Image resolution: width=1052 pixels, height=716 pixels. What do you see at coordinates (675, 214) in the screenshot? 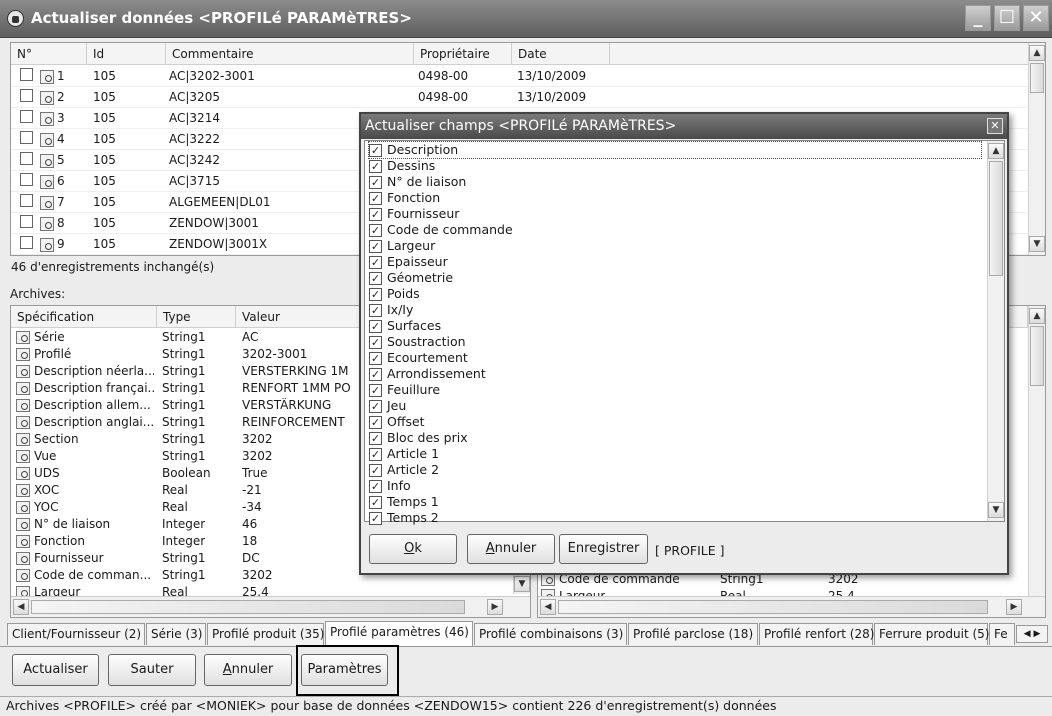
I see `field-checkbox-item: ✓ Fournisseur` at bounding box center [675, 214].